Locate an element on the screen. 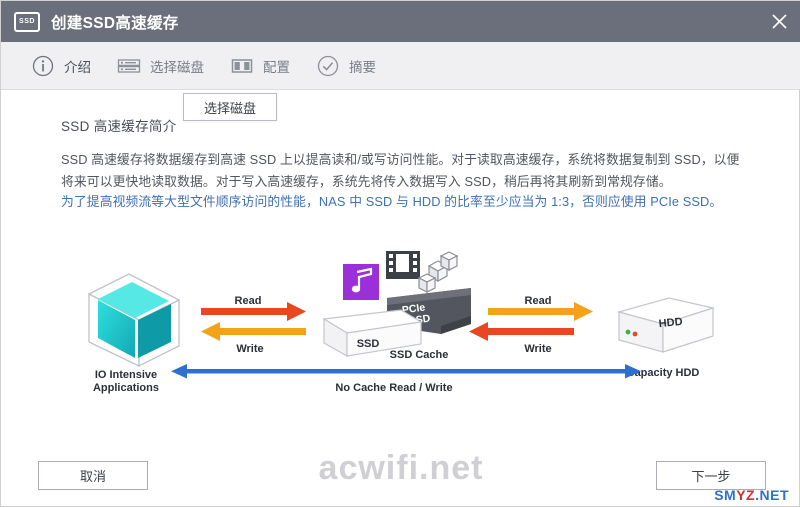 This screenshot has width=800, height=507. io-label-line1: IO Intensive is located at coordinates (126, 375).